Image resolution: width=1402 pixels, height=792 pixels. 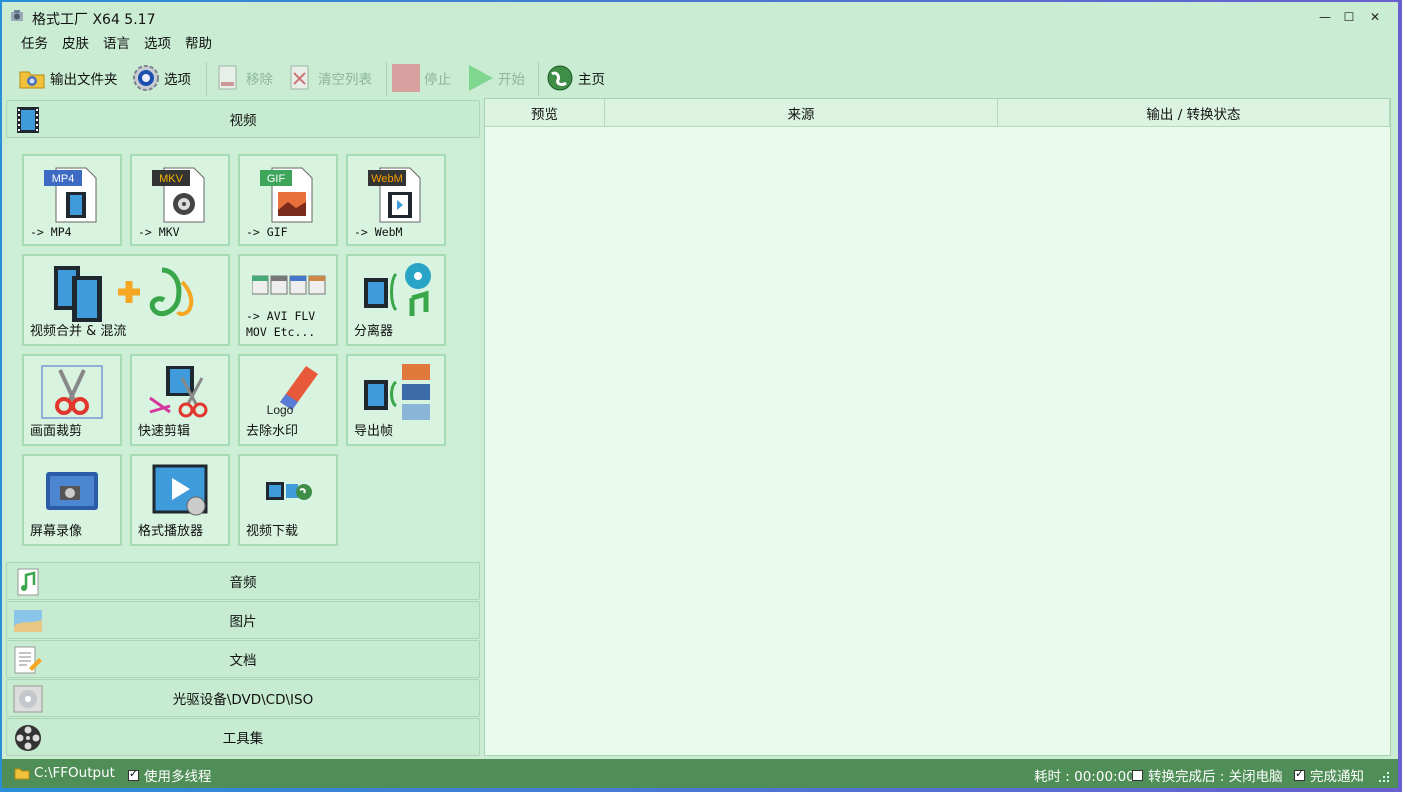 What do you see at coordinates (1384, 777) in the screenshot?
I see `resize-grip-icon` at bounding box center [1384, 777].